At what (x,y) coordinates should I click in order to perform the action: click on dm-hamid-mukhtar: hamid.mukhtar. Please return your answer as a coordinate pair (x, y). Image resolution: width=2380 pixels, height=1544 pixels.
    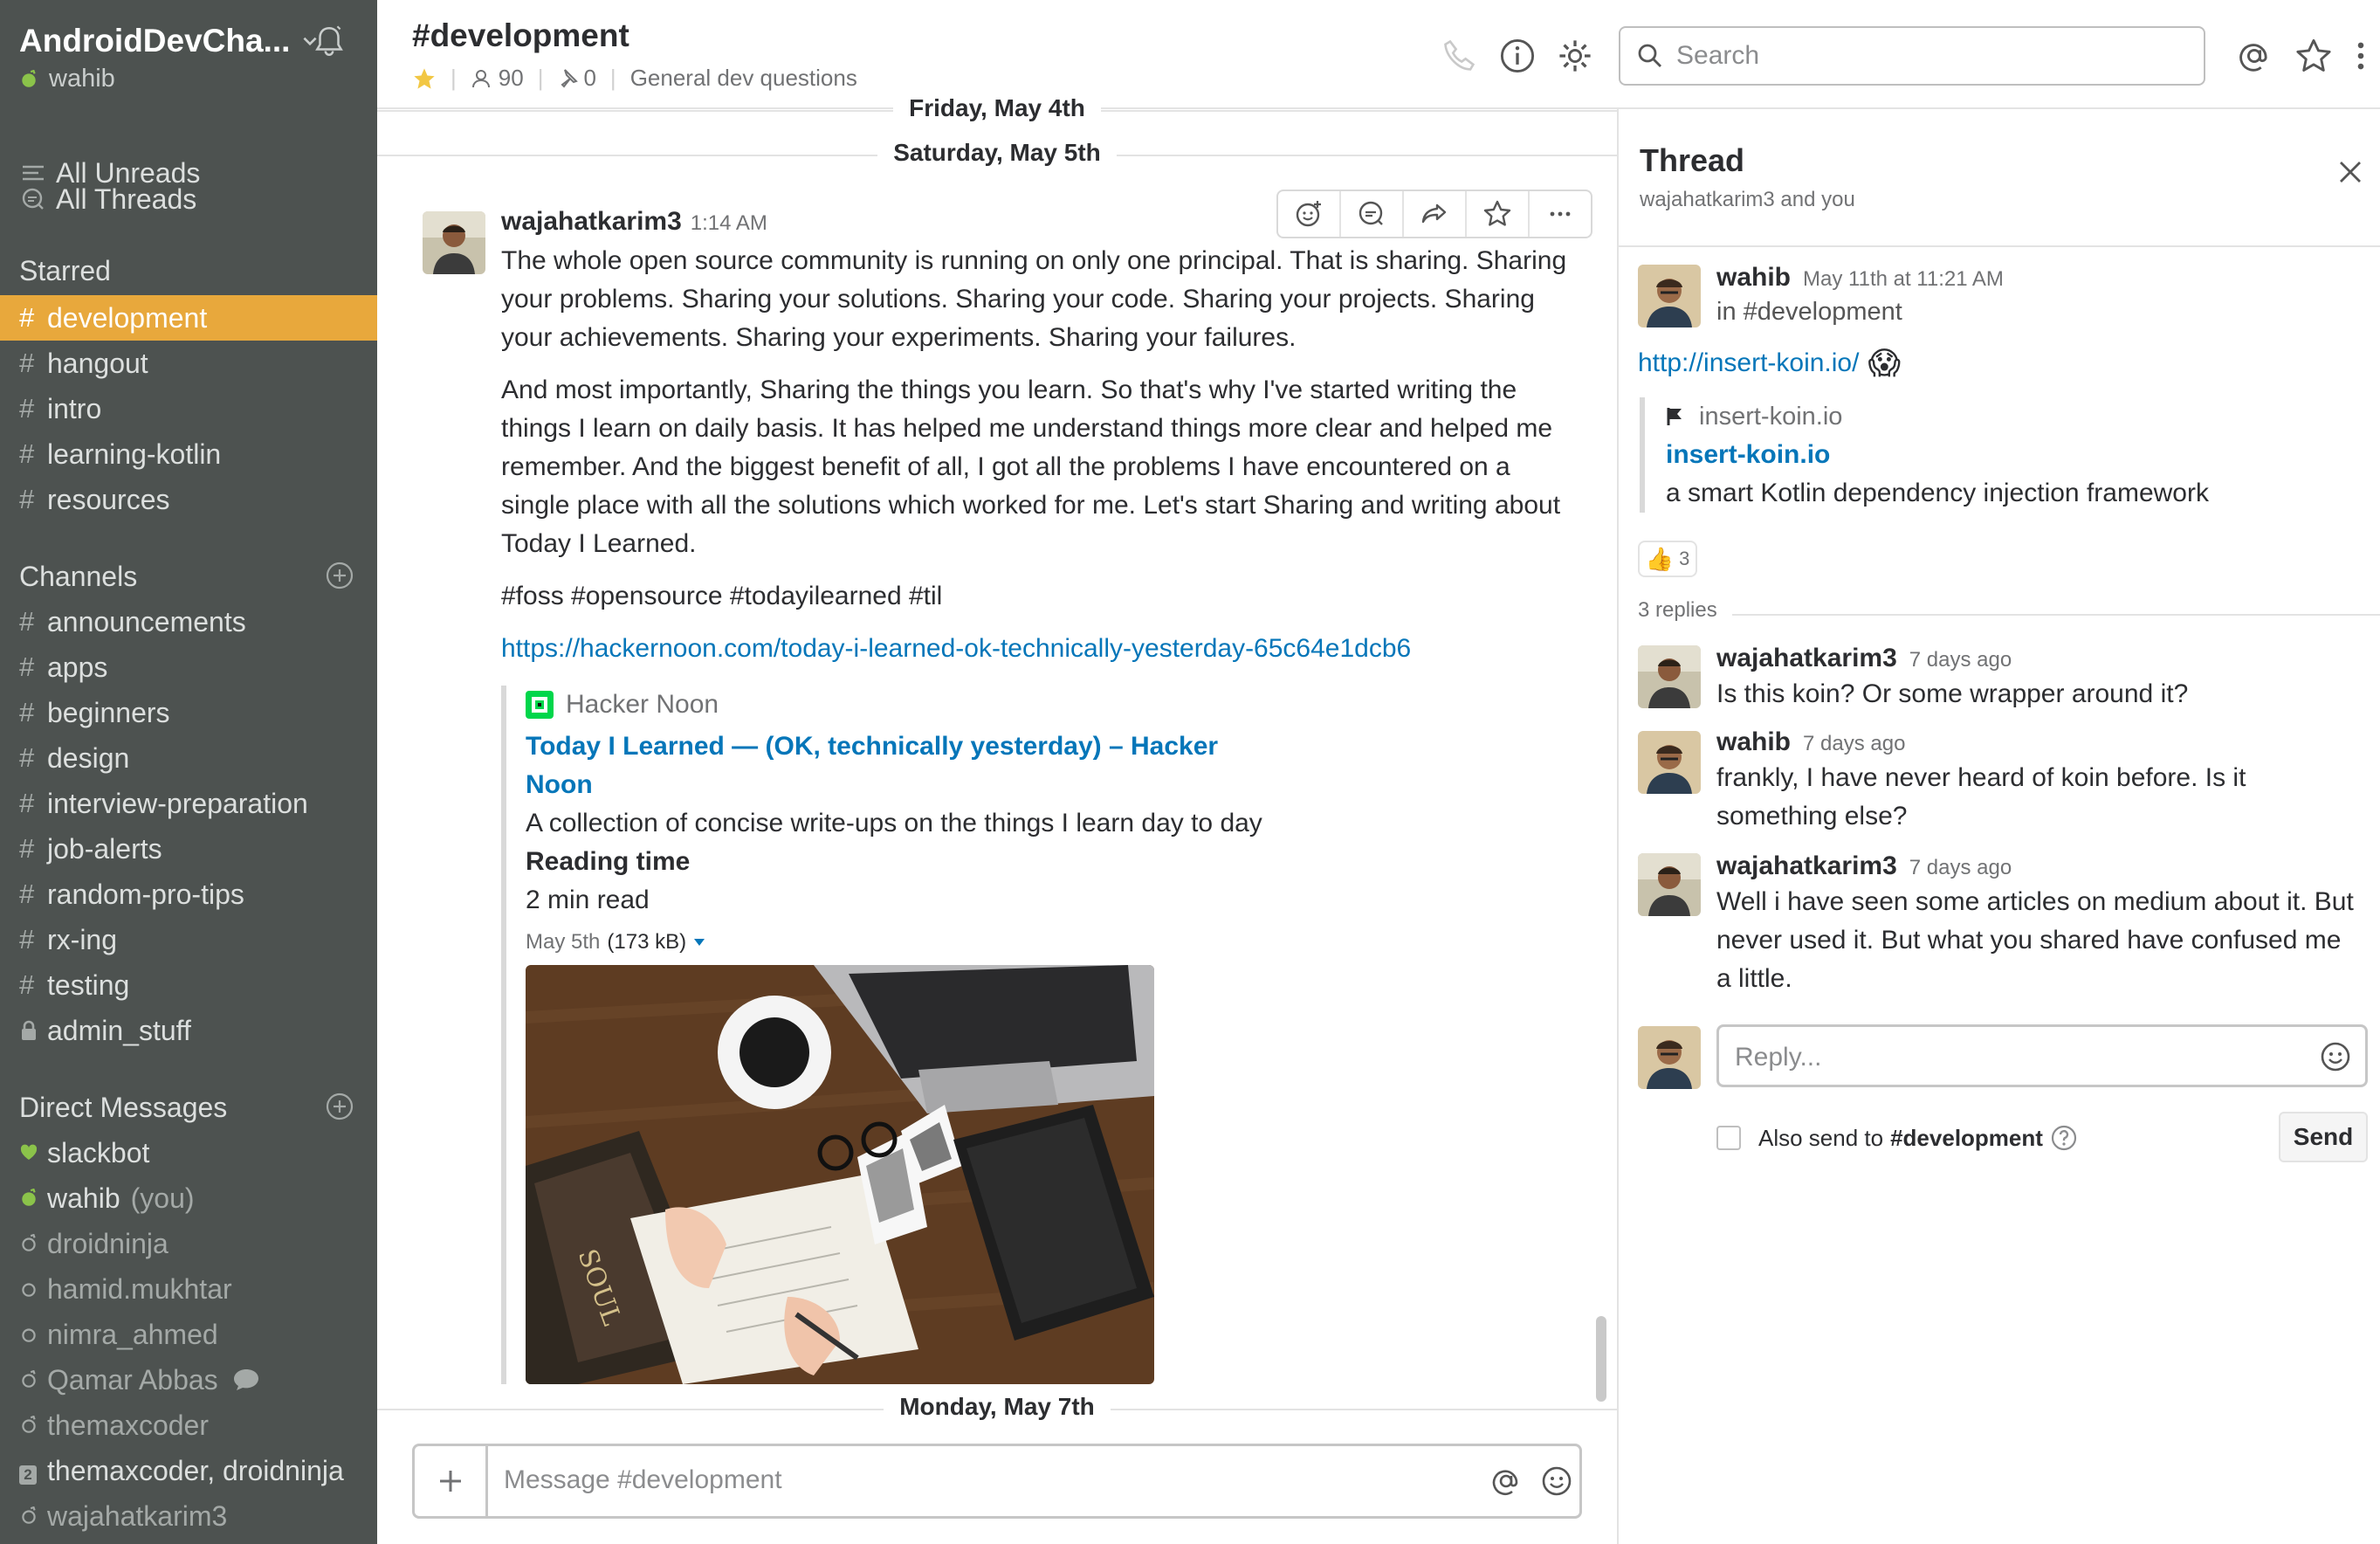
    Looking at the image, I should click on (193, 1289).